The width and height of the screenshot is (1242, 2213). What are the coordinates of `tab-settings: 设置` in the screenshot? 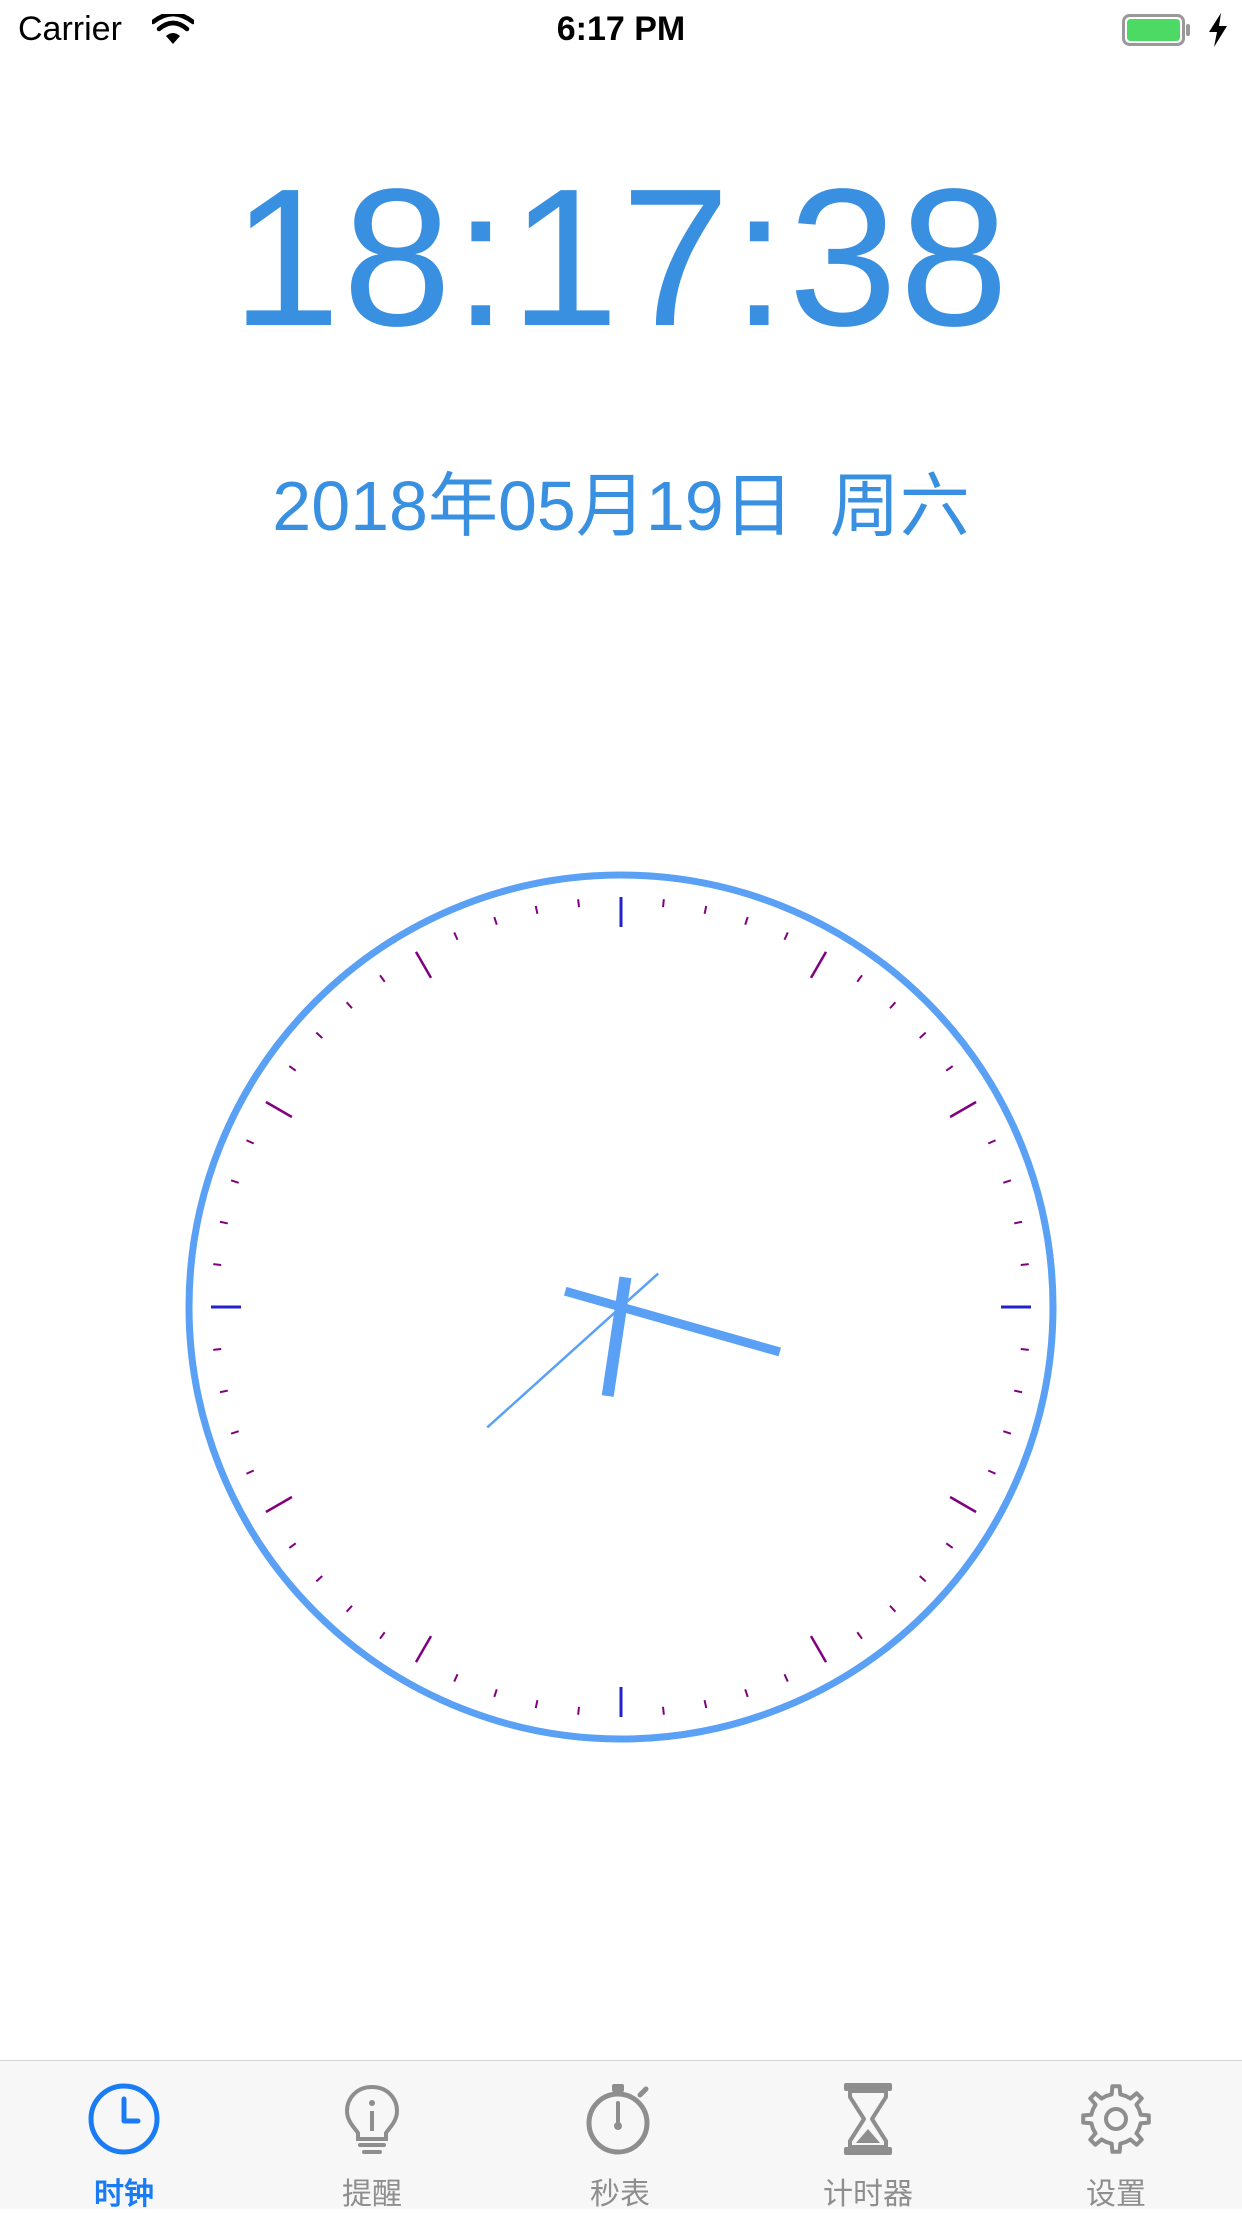 It's located at (1116, 2136).